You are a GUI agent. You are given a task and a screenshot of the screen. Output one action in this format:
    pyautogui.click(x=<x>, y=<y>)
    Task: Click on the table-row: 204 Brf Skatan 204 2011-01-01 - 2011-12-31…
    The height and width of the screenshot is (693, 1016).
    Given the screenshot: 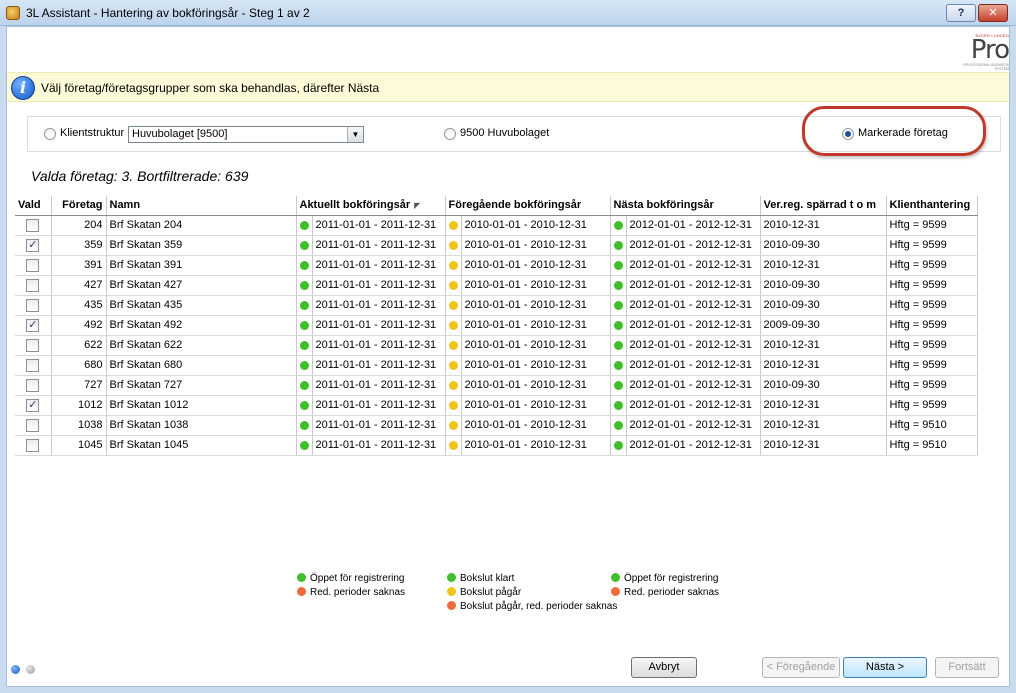 What is the action you would take?
    pyautogui.click(x=496, y=225)
    